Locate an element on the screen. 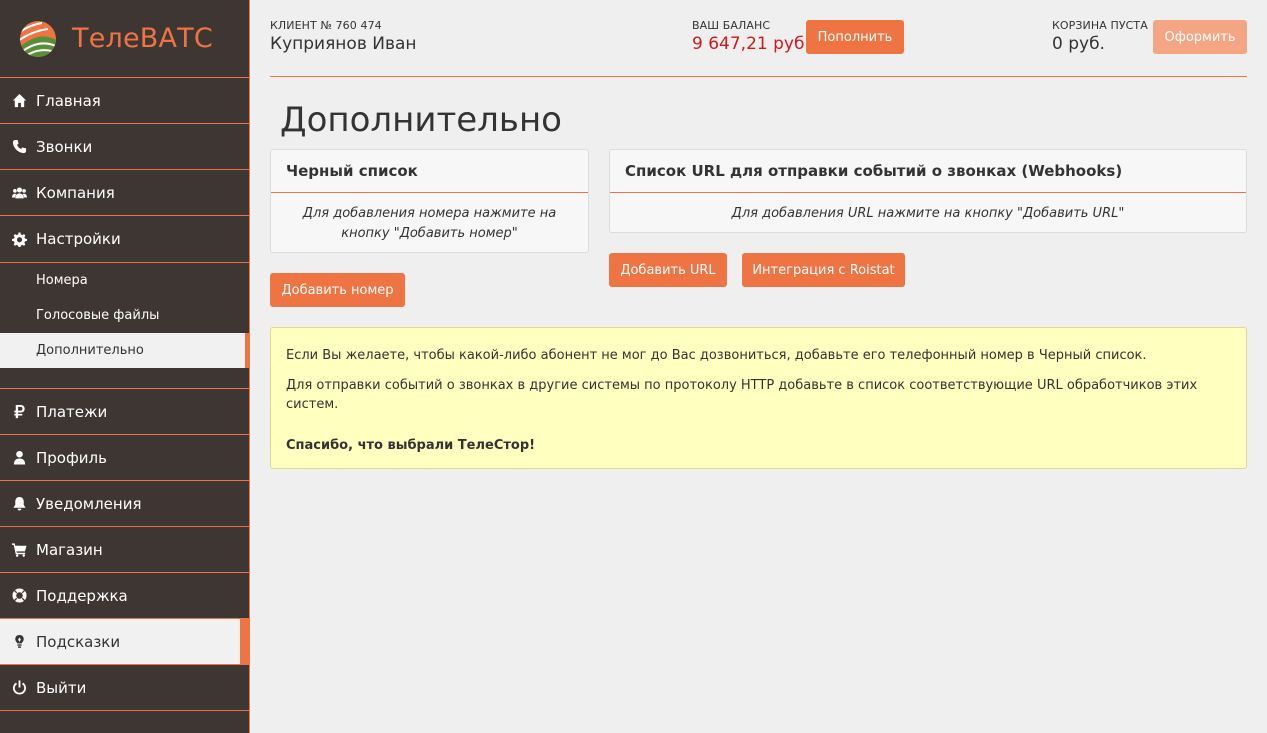 The width and height of the screenshot is (1267, 733). sidebar-item-label: Настройки is located at coordinates (78, 239).